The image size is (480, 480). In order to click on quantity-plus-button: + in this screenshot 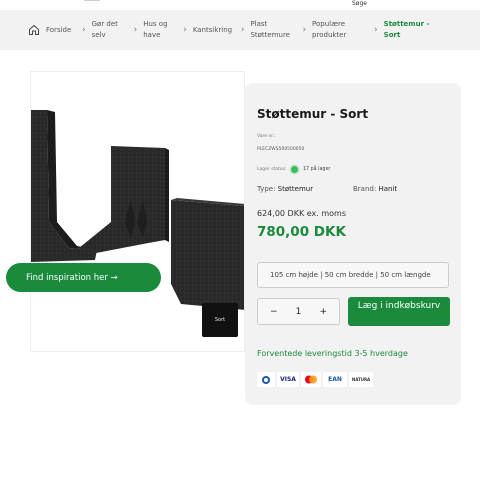, I will do `click(323, 312)`.